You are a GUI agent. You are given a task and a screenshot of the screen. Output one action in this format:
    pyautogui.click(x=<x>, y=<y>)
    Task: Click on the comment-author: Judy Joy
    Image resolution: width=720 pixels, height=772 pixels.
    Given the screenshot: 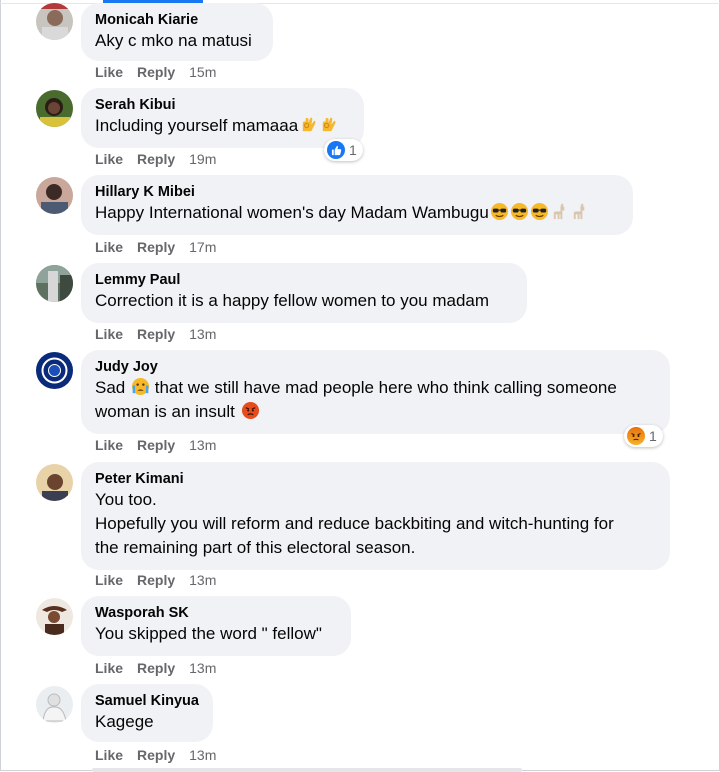 What is the action you would take?
    pyautogui.click(x=375, y=367)
    